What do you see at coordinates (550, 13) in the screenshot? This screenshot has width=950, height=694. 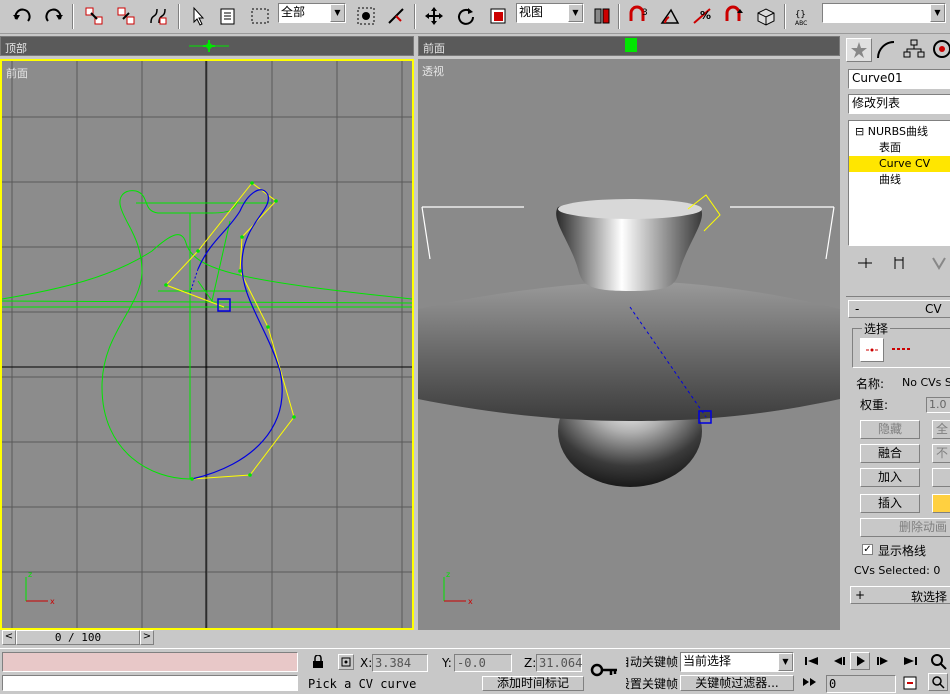 I see `ref-coord-dropdown: 视图 ▼` at bounding box center [550, 13].